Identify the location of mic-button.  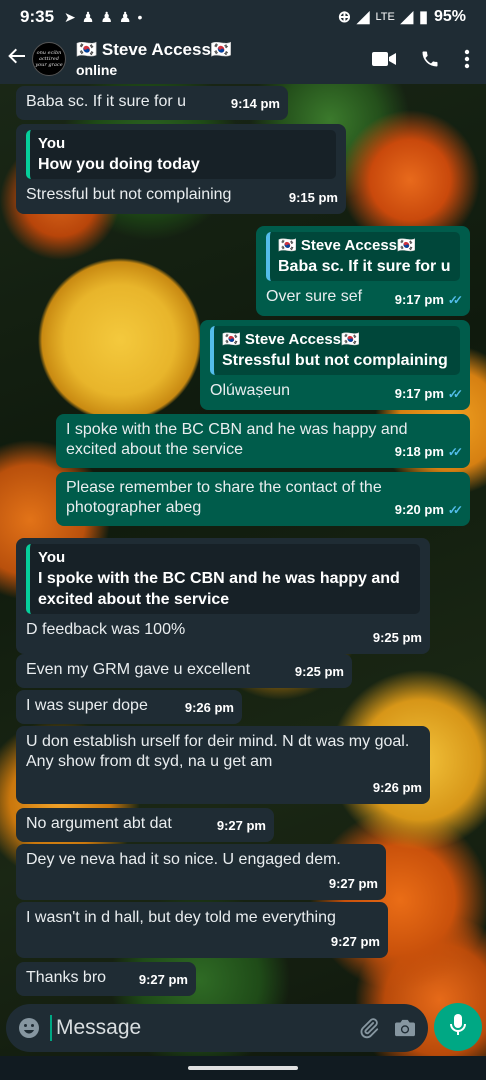
(458, 1027).